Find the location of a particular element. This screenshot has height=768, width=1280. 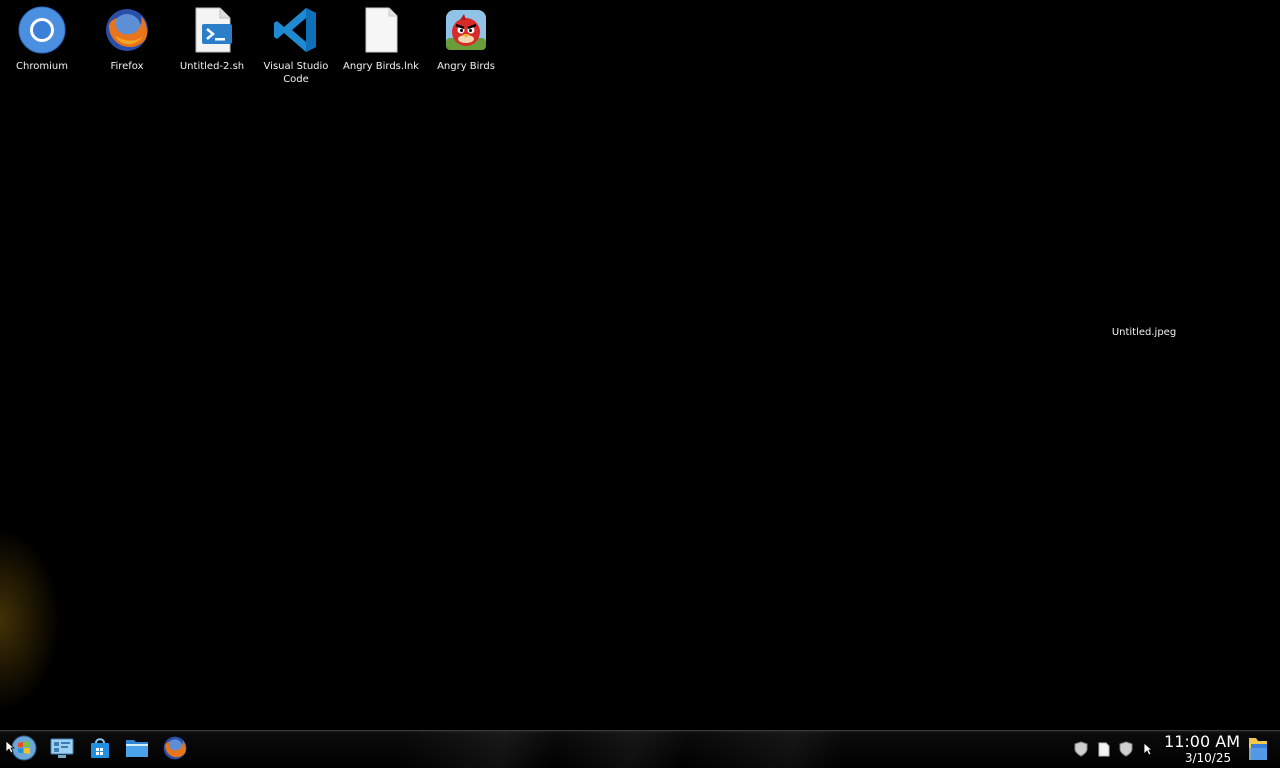

clock-date: 3/10/25 is located at coordinates (1208, 758).